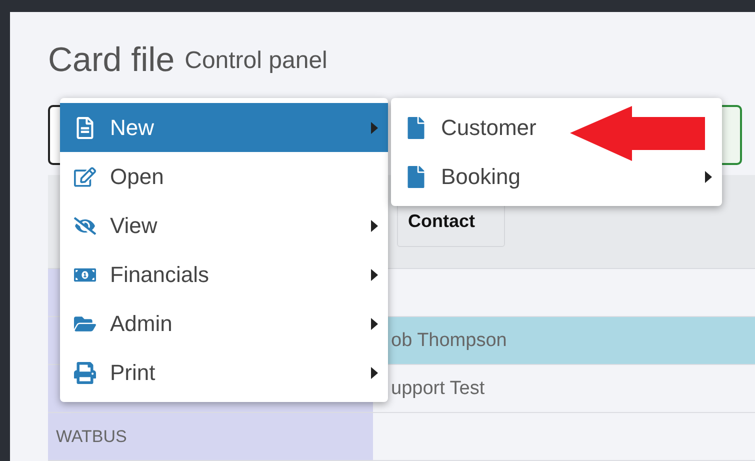  What do you see at coordinates (85, 373) in the screenshot?
I see `printer-icon` at bounding box center [85, 373].